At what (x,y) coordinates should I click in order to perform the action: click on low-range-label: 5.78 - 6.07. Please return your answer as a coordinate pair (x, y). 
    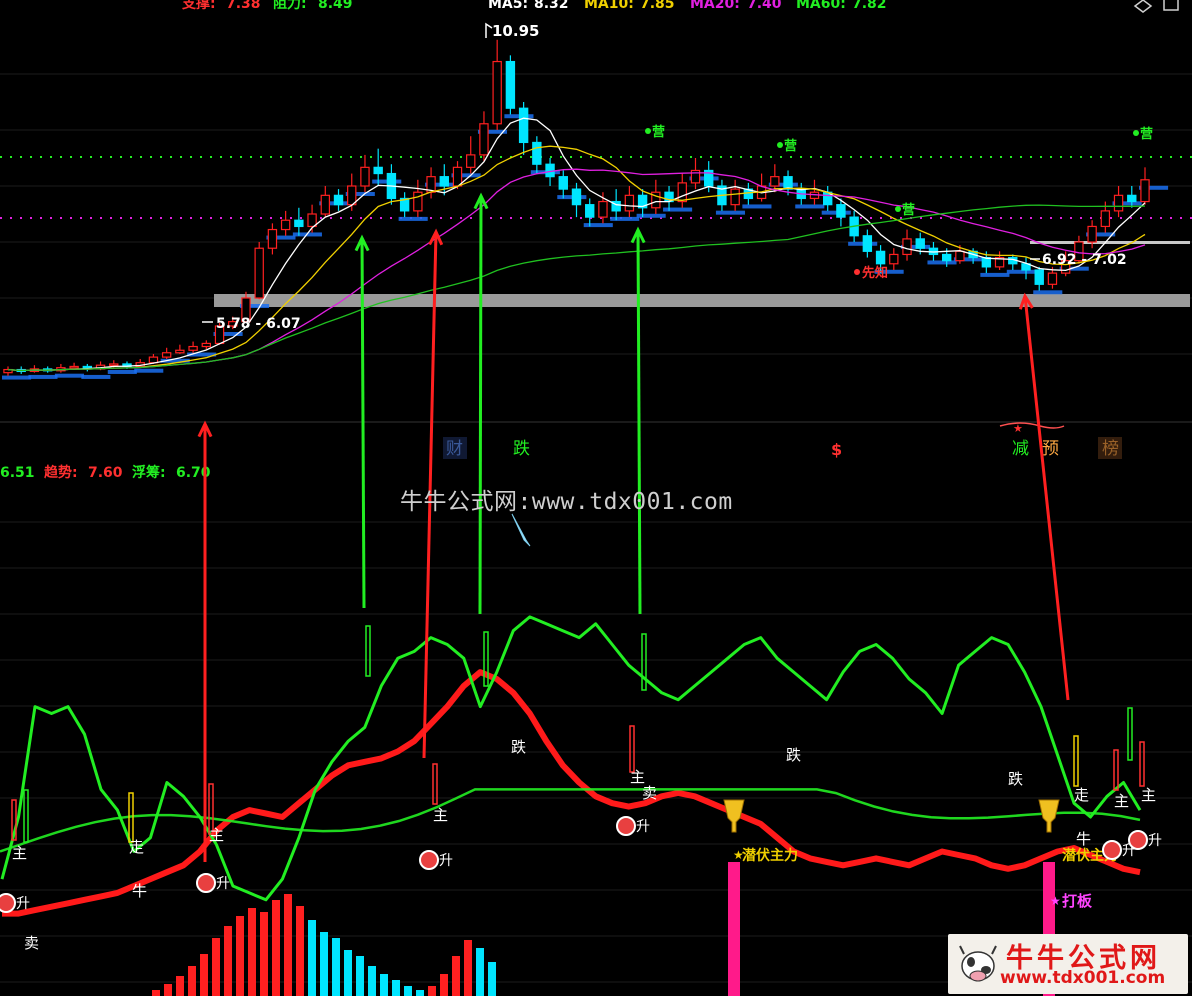
    Looking at the image, I should click on (258, 324).